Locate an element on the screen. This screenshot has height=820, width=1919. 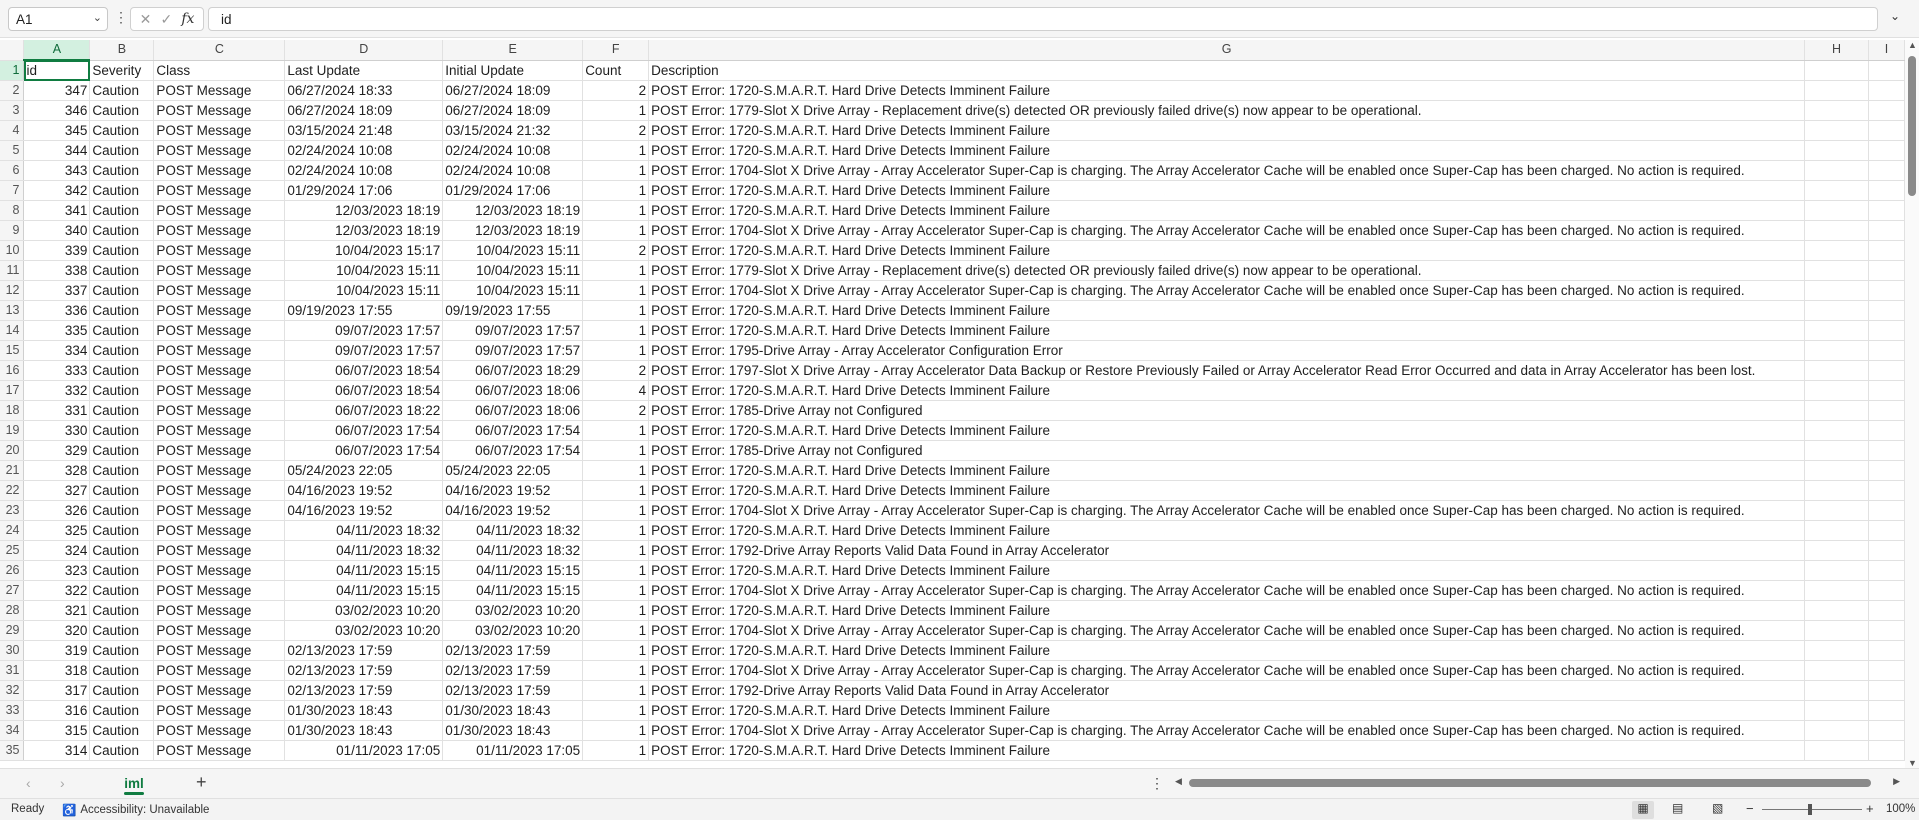
cell-id: 329 is located at coordinates (57, 450).